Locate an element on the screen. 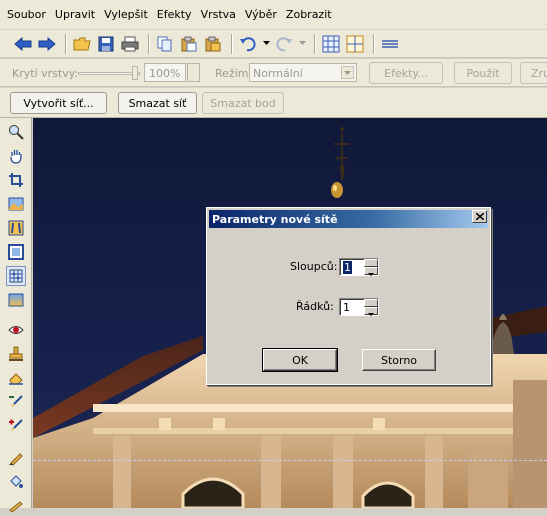 The image size is (547, 516). opacity-input: 100% is located at coordinates (165, 72).